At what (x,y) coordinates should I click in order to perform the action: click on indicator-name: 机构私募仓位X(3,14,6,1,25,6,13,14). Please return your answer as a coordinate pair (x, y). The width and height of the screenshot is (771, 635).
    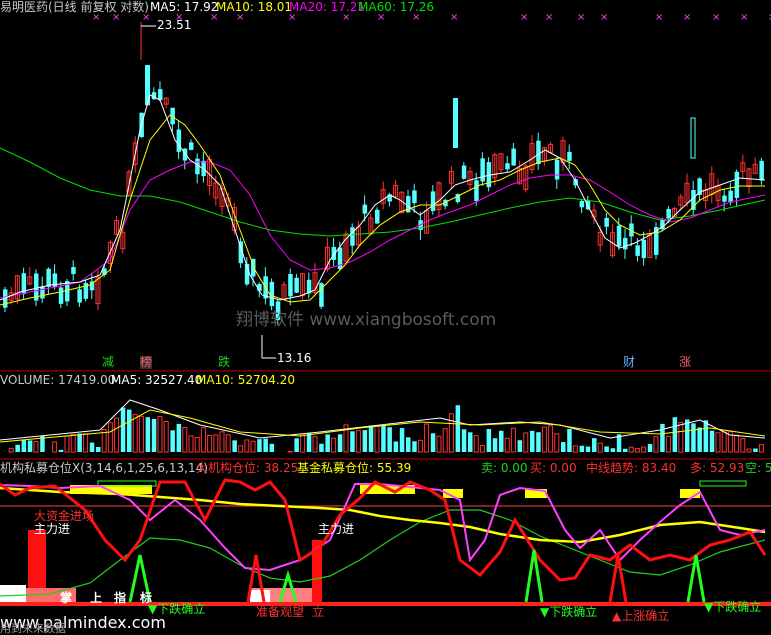
    Looking at the image, I should click on (104, 468).